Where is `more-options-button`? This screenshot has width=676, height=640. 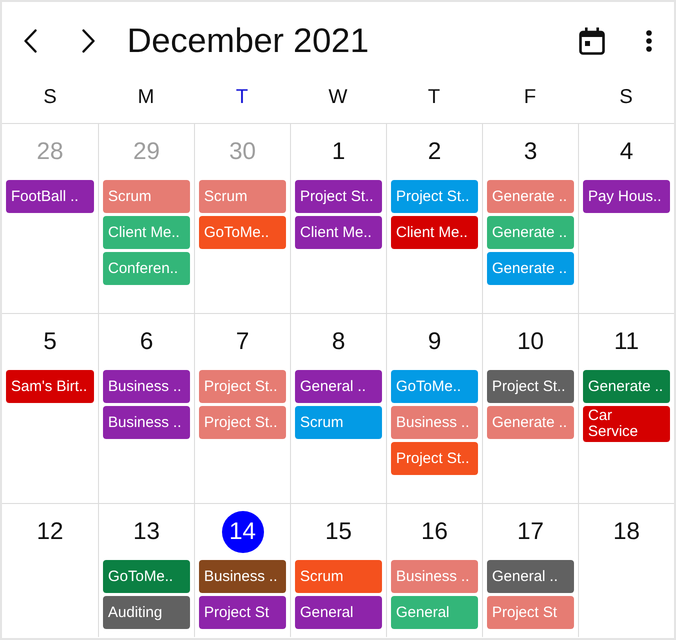
more-options-button is located at coordinates (649, 41).